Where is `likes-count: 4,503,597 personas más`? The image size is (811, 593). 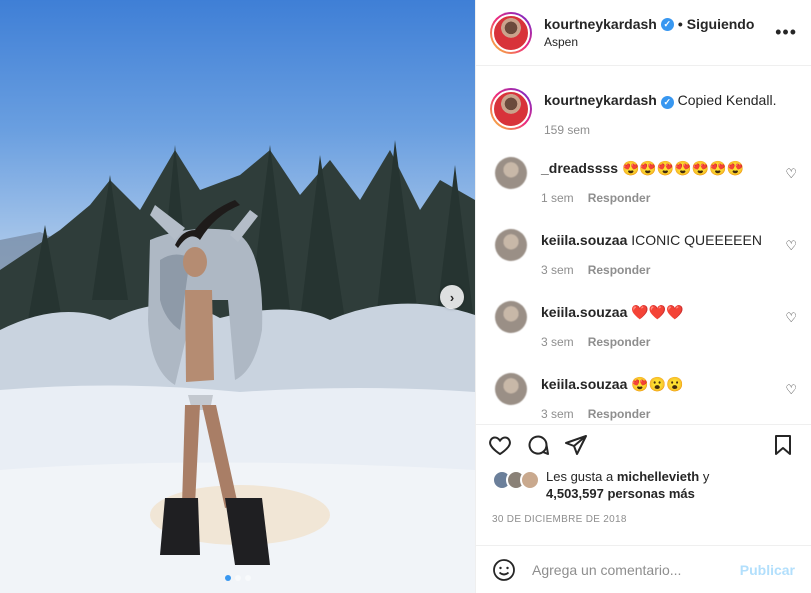 likes-count: 4,503,597 personas más is located at coordinates (620, 493).